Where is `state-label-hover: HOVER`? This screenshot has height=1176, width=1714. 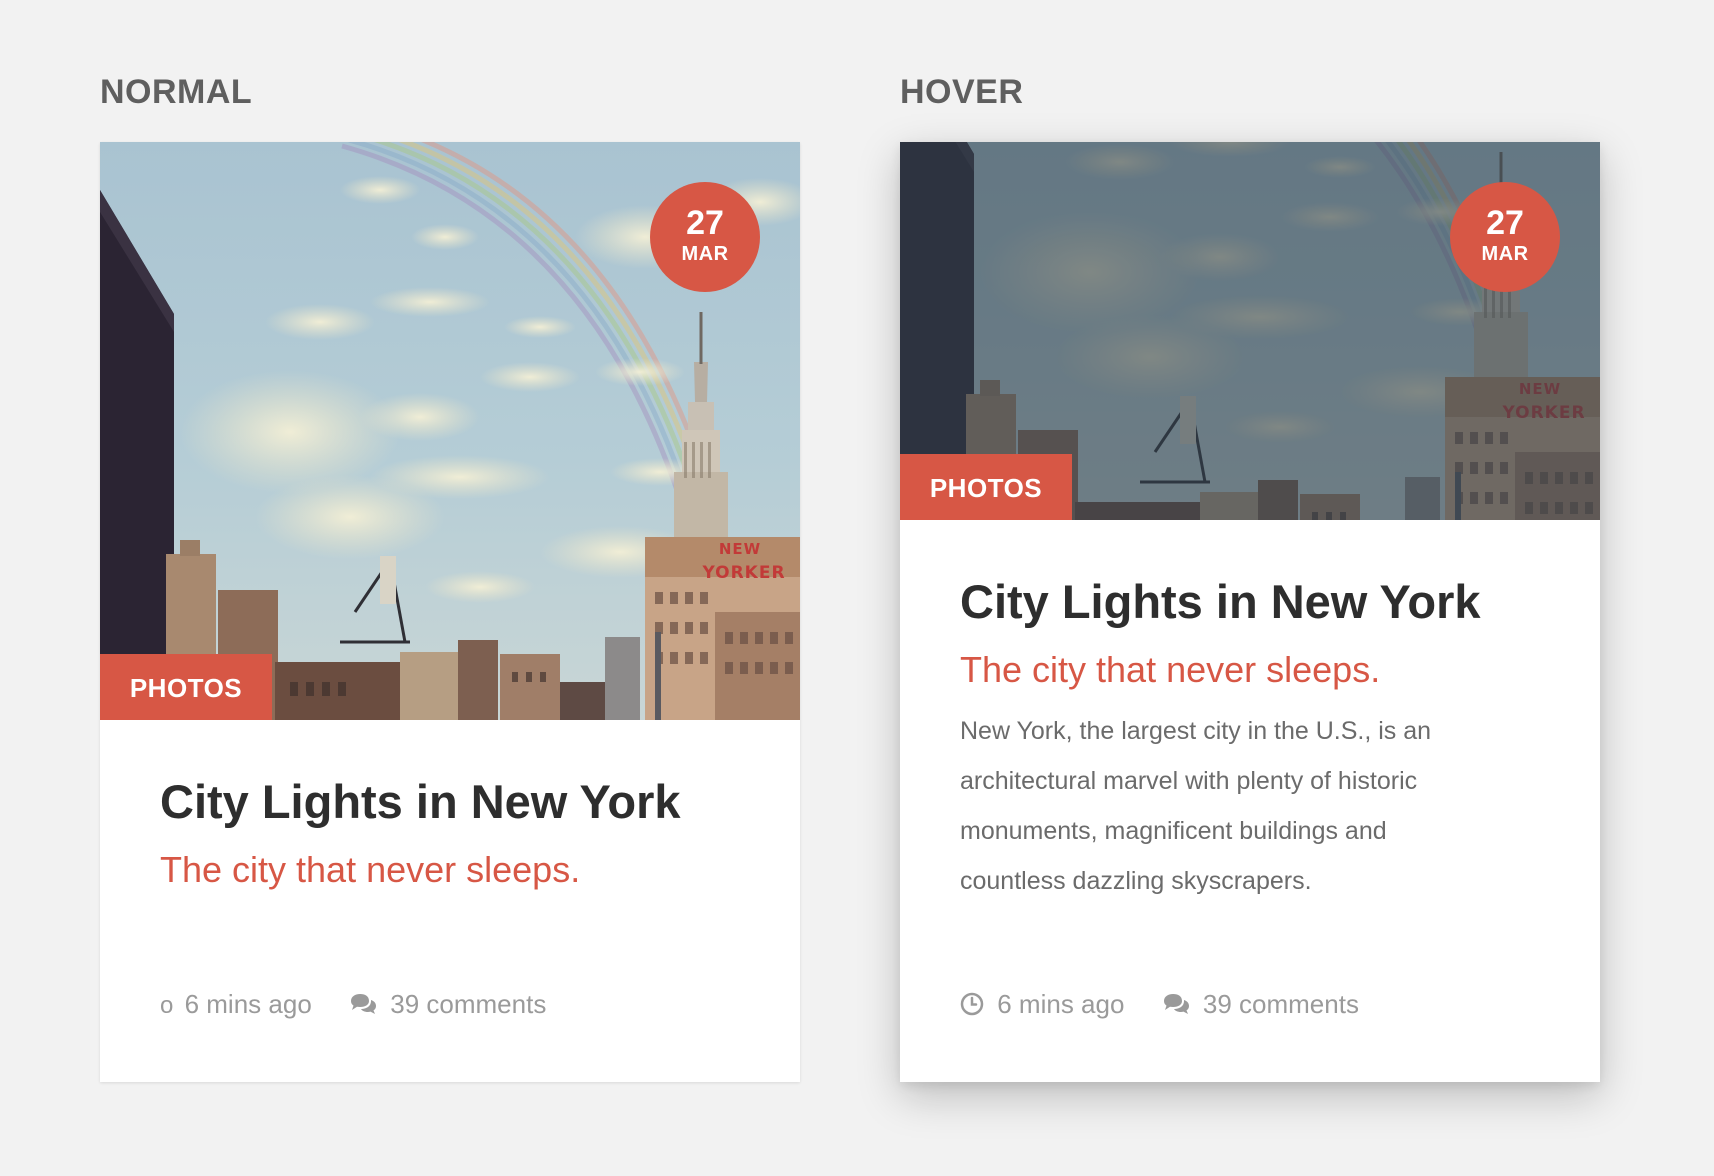
state-label-hover: HOVER is located at coordinates (962, 92).